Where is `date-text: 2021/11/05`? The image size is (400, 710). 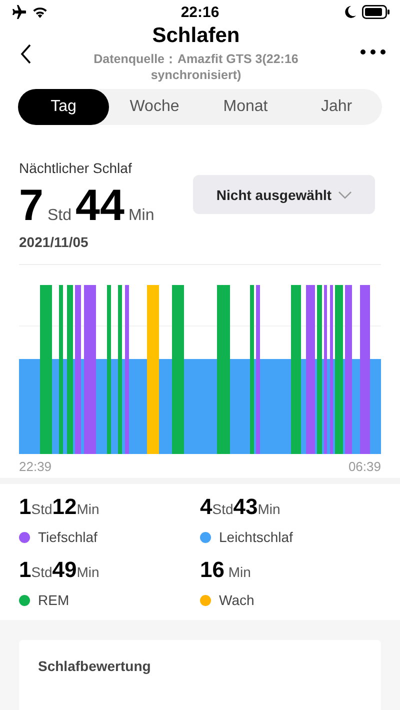 date-text: 2021/11/05 is located at coordinates (54, 242).